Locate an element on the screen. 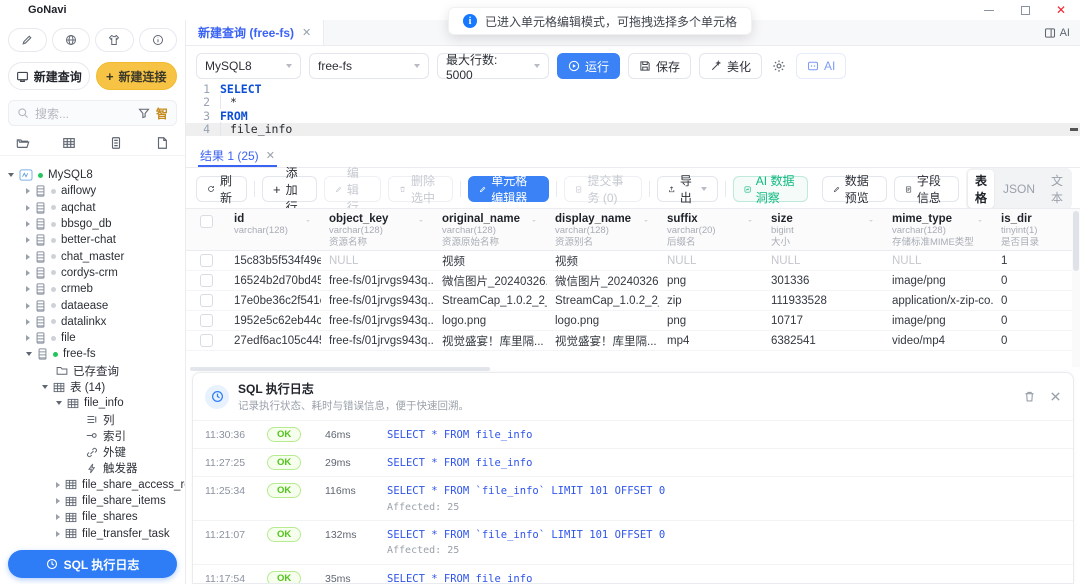 This screenshot has height=584, width=1080. run-button: 运行 is located at coordinates (589, 66).